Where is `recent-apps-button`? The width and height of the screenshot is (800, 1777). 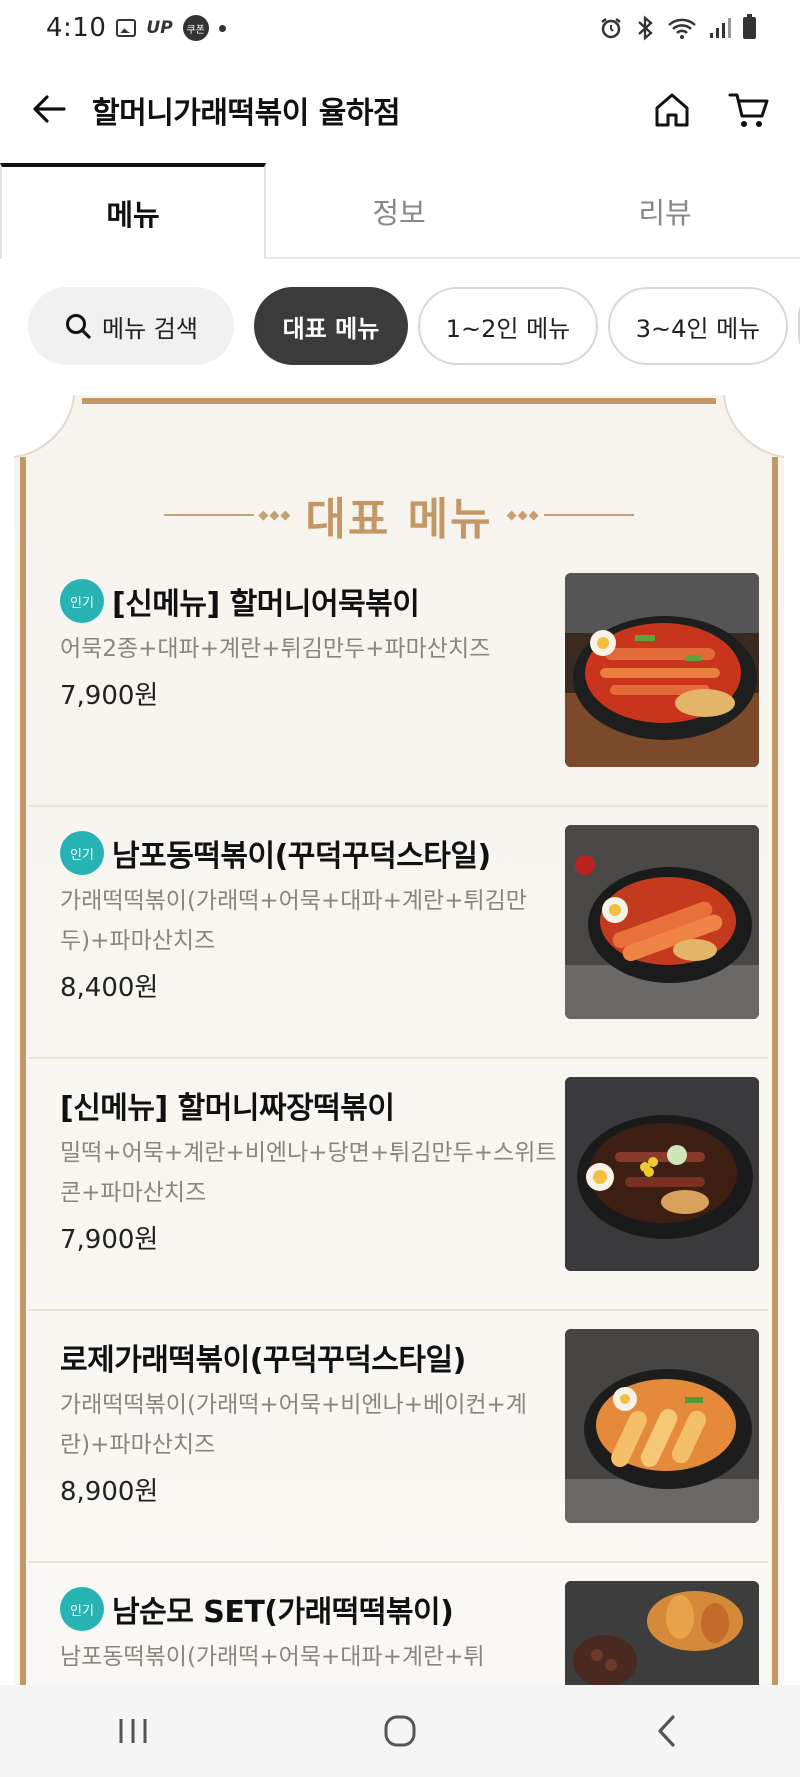 recent-apps-button is located at coordinates (133, 1731).